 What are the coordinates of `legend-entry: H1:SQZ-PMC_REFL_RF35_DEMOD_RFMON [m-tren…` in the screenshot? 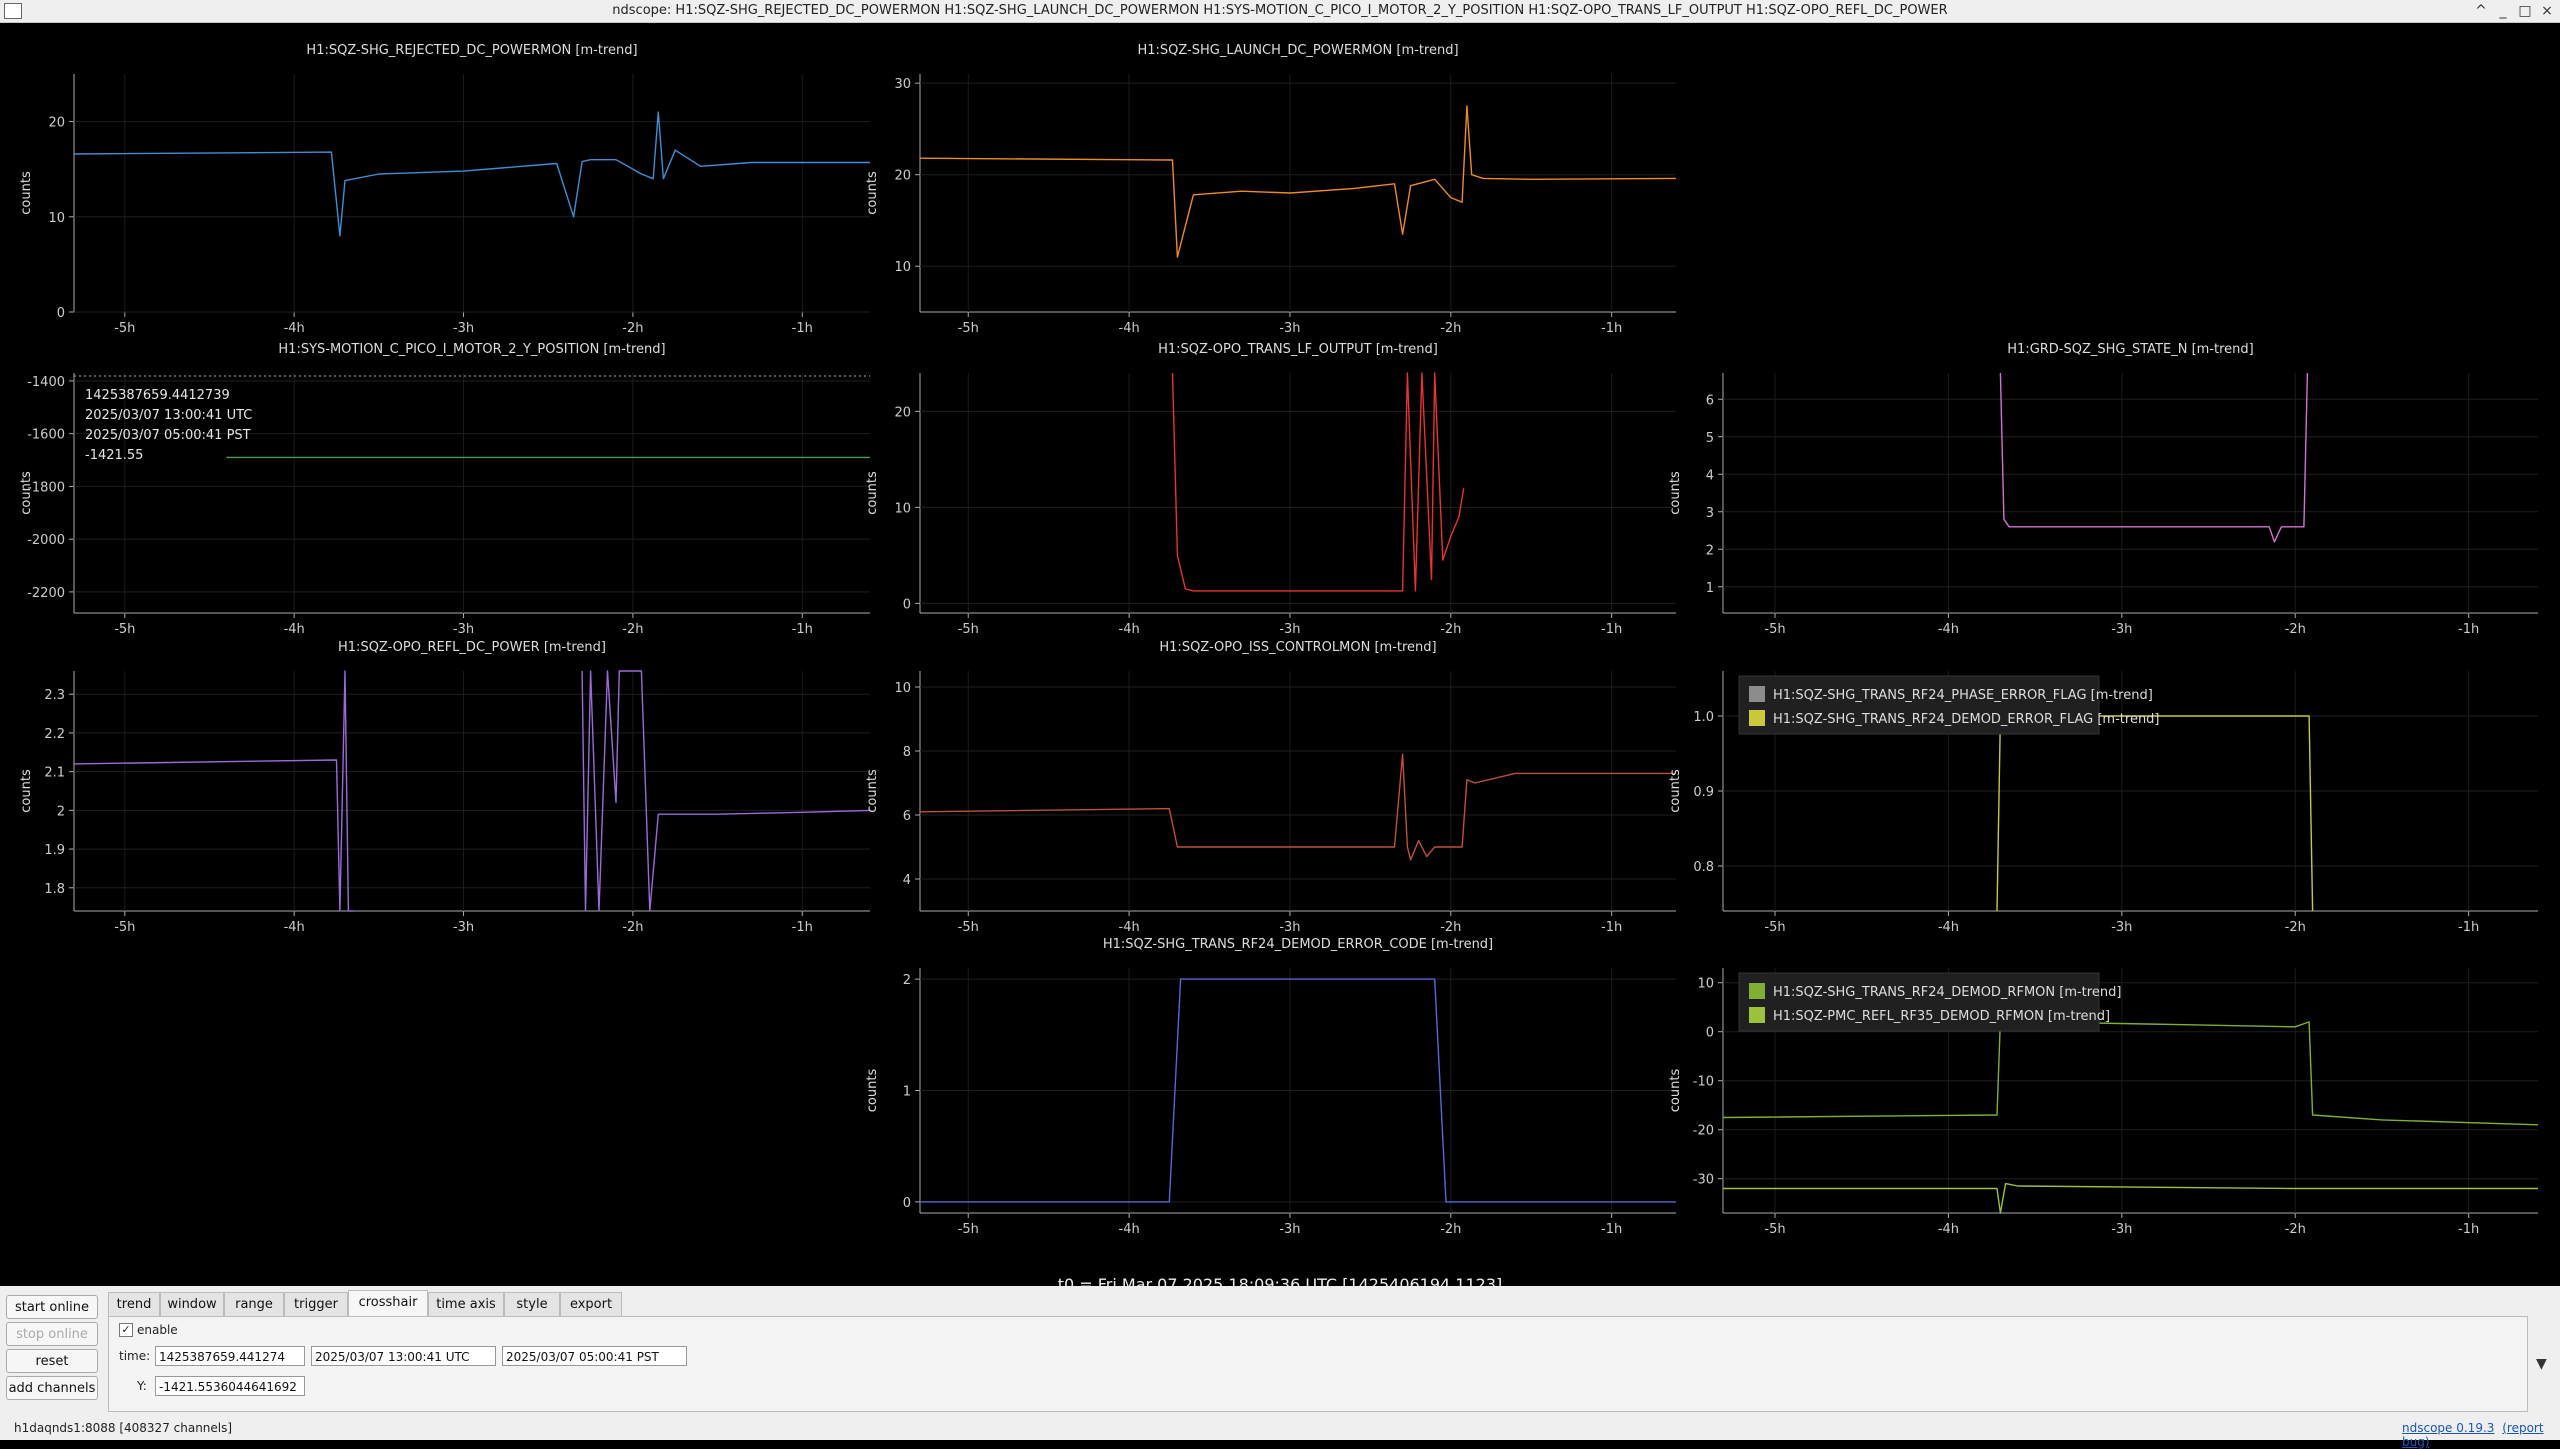 It's located at (1941, 1016).